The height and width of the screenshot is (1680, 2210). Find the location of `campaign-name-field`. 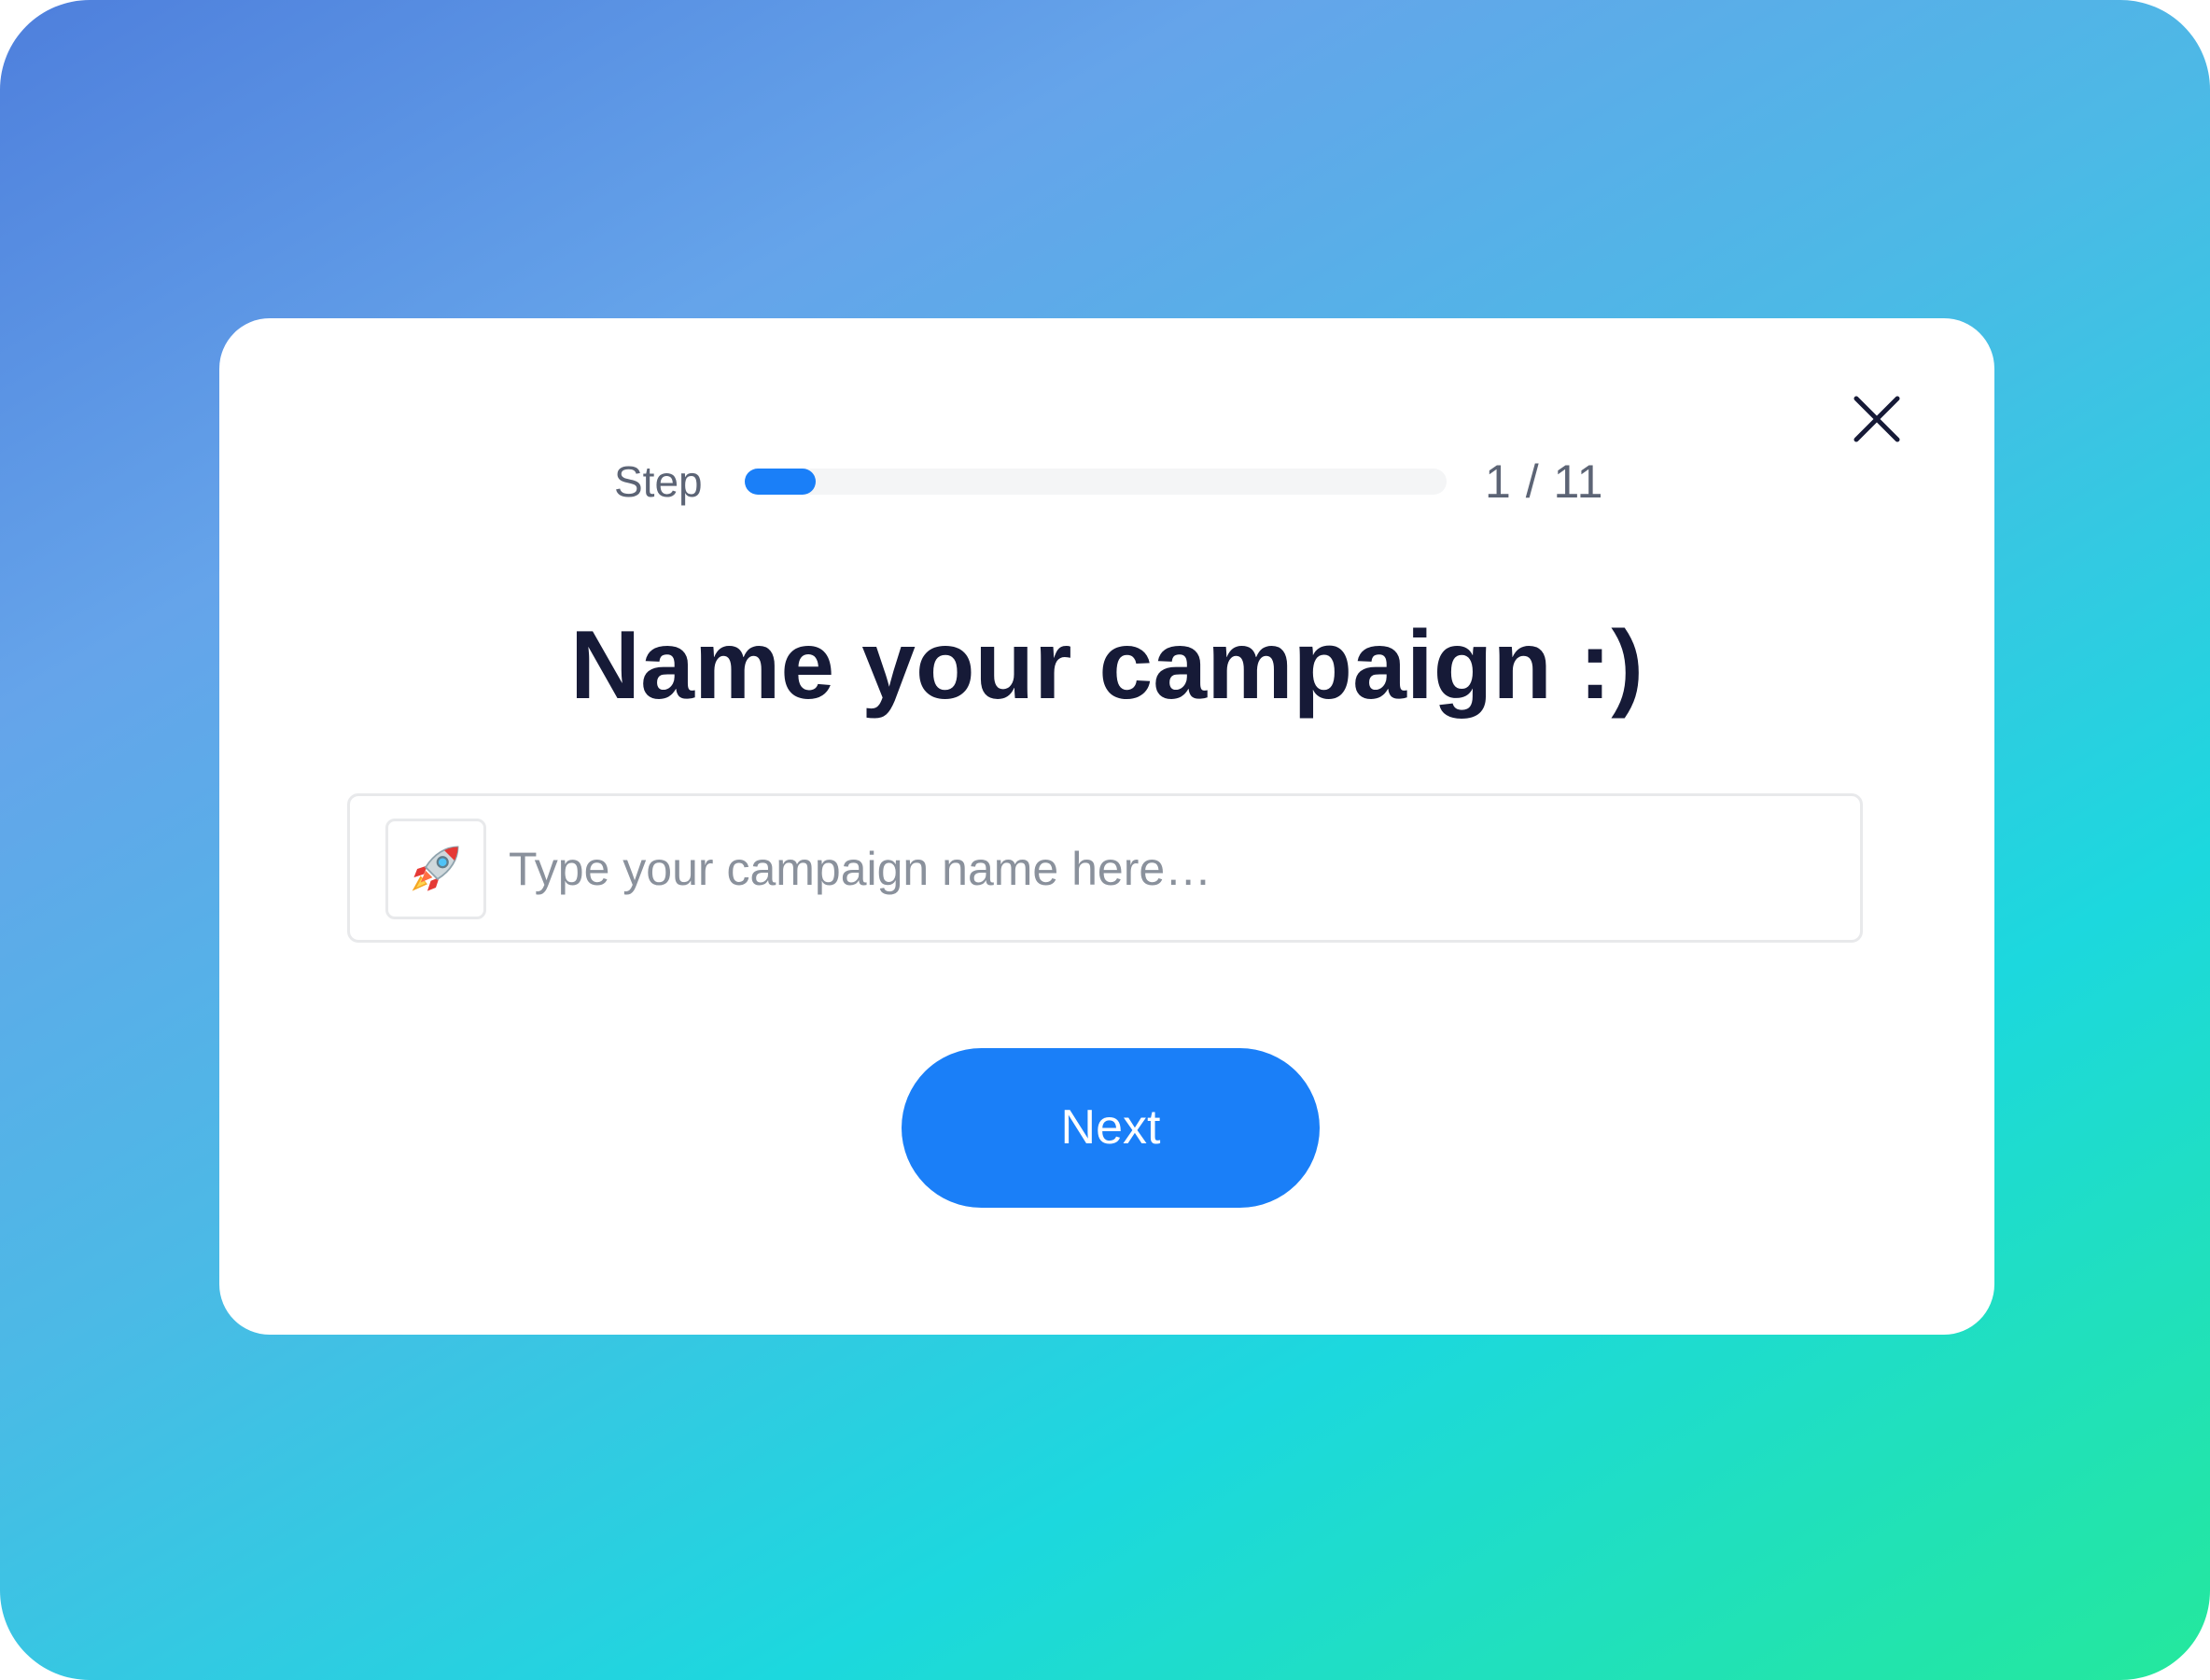

campaign-name-field is located at coordinates (1105, 868).